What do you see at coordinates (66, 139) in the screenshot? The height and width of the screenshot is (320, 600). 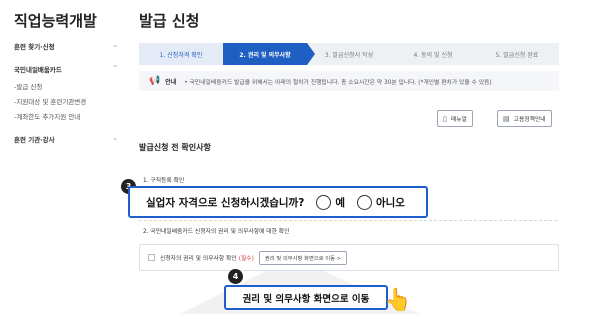 I see `sidebar-item-institutions: 훈련 기관·강사 ⌄` at bounding box center [66, 139].